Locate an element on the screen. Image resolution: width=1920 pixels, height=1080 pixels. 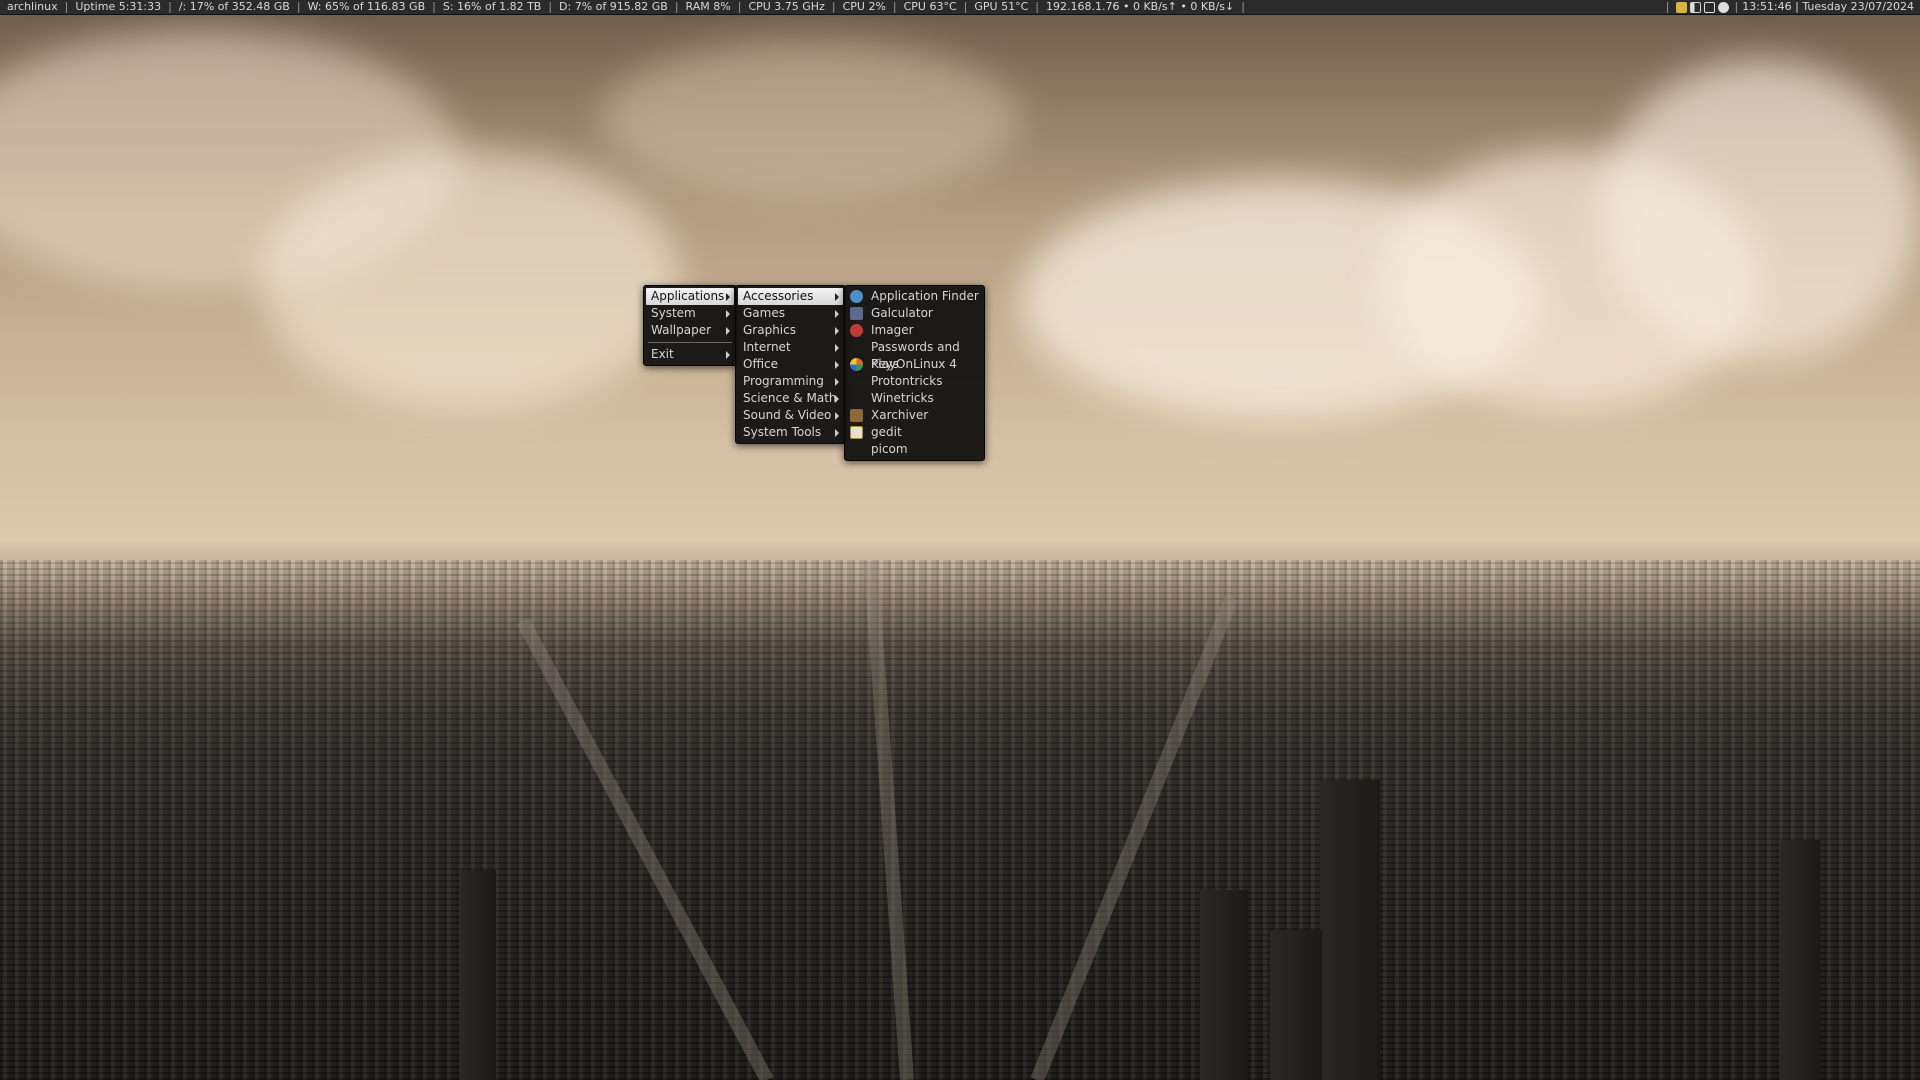
cpu-temp: CPU 63°C is located at coordinates (930, 6).